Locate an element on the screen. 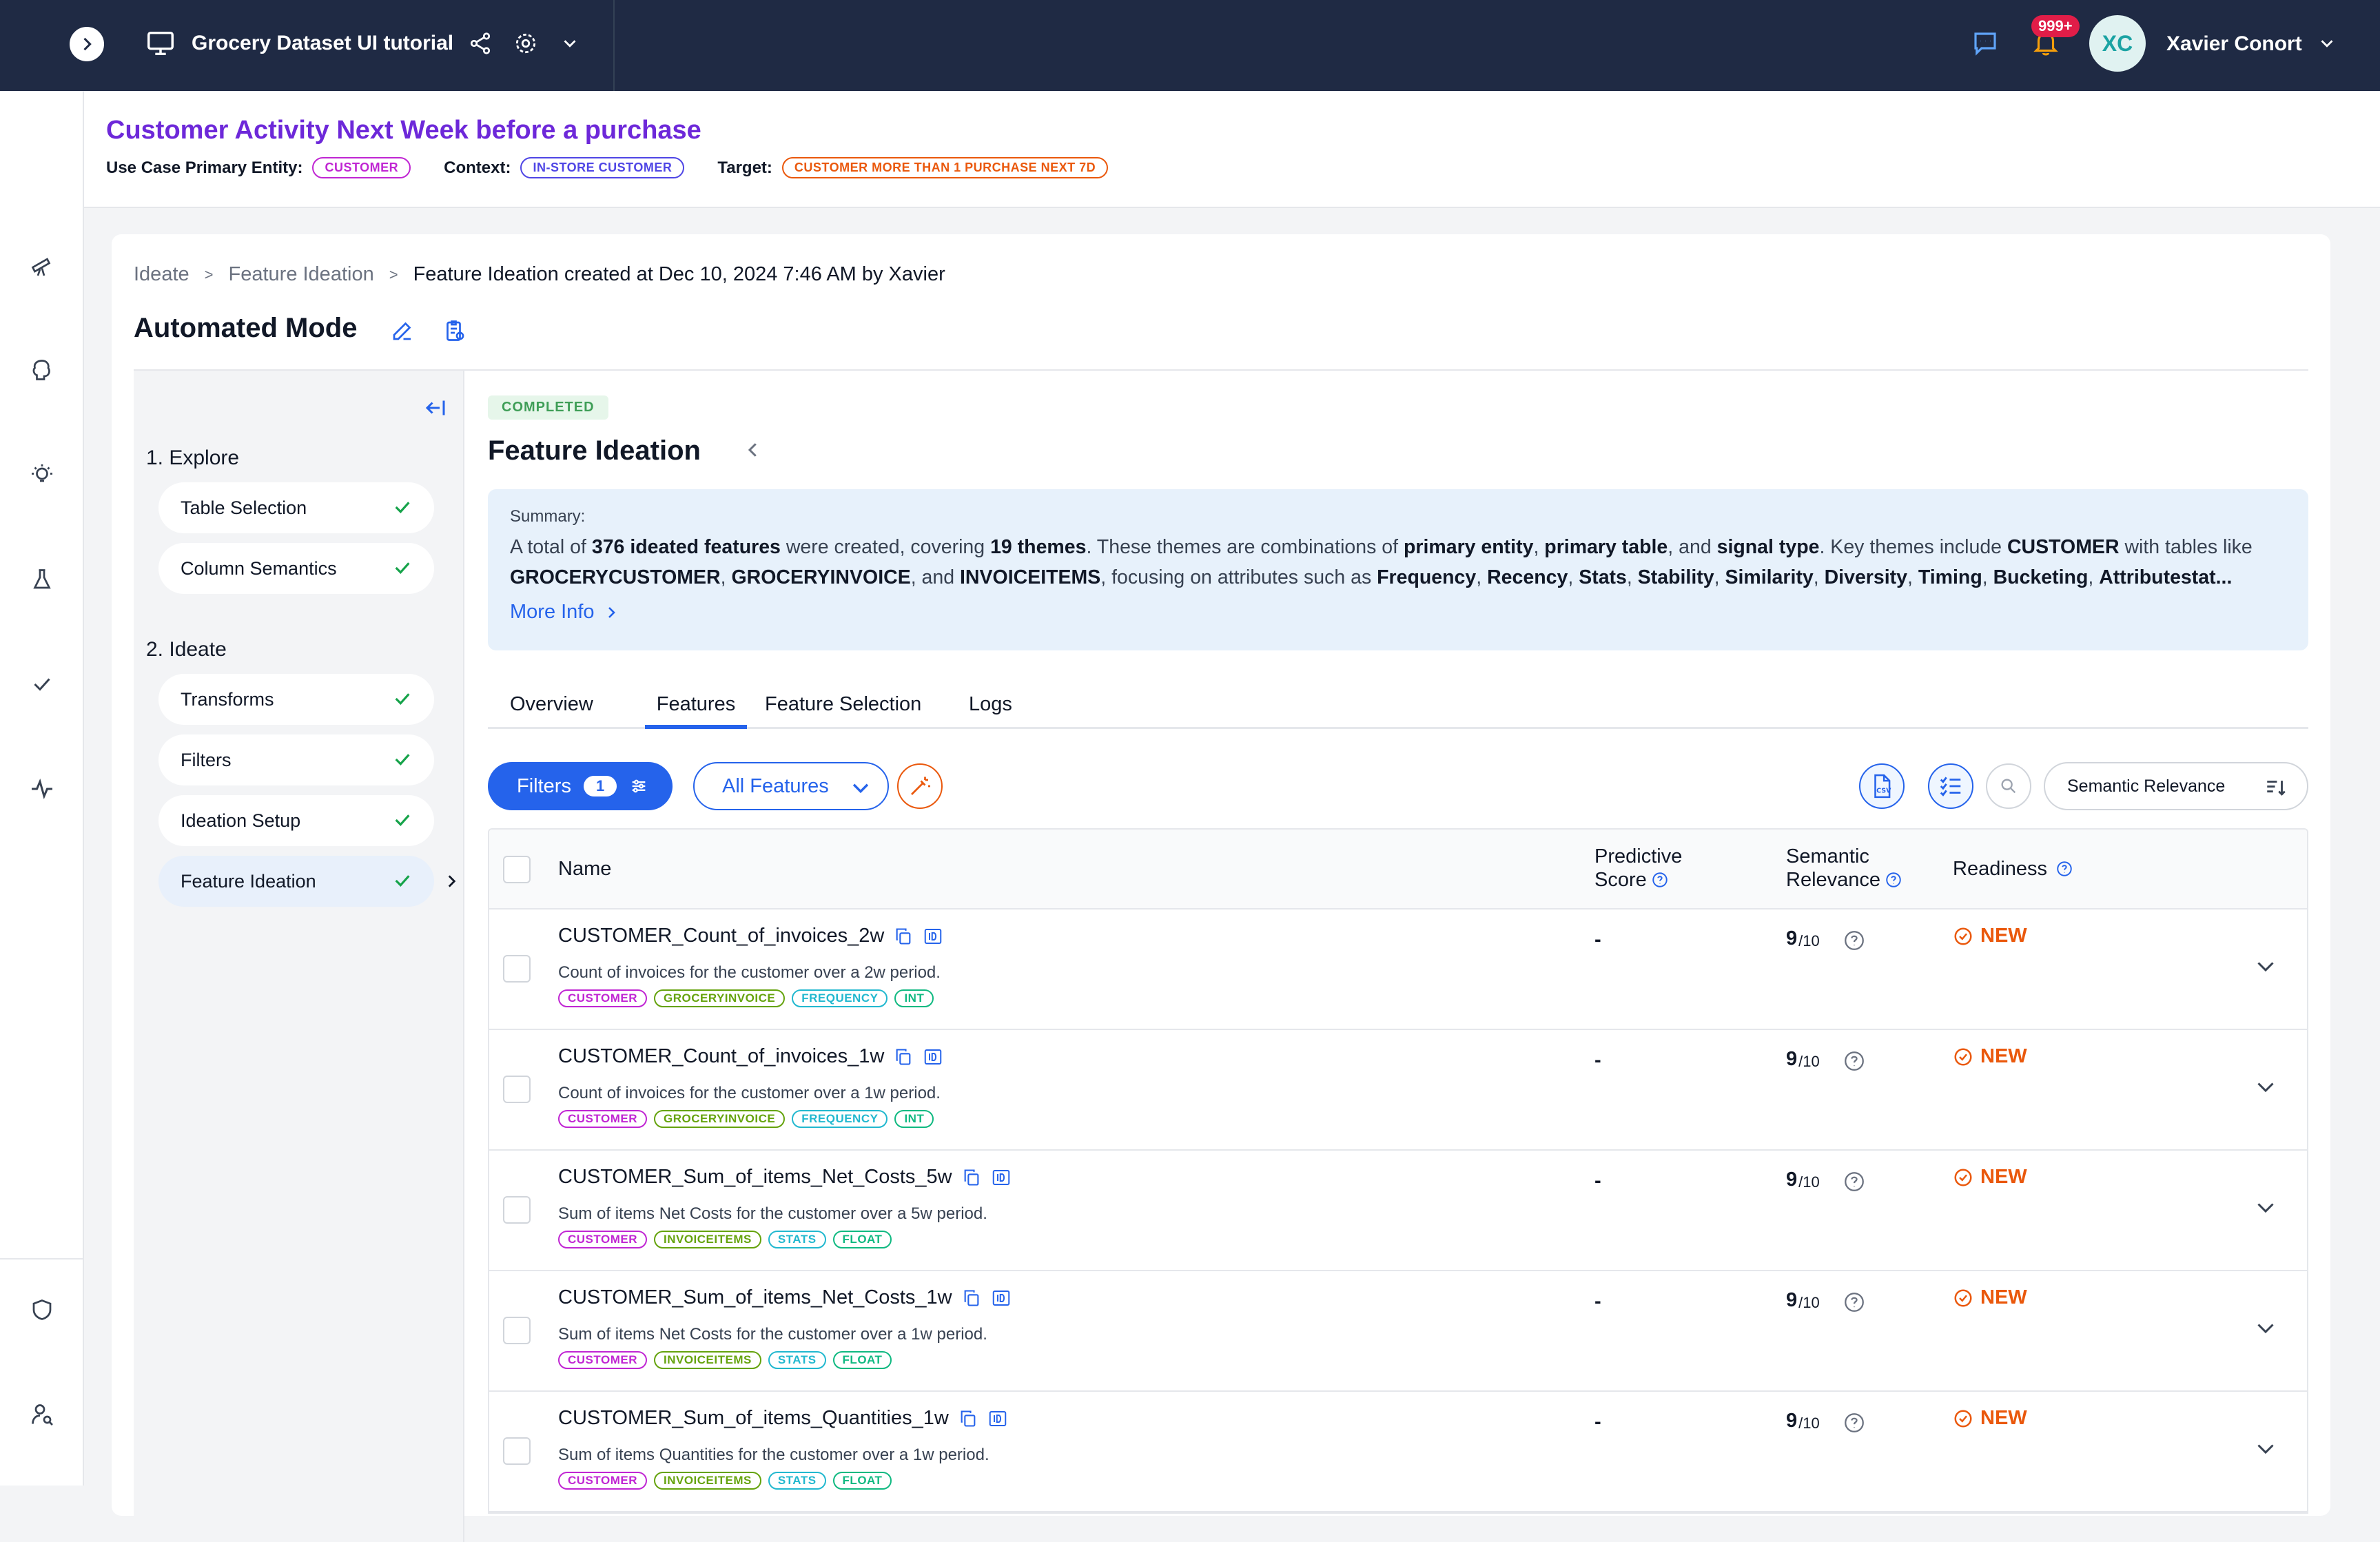  chevron-left-icon is located at coordinates (753, 452).